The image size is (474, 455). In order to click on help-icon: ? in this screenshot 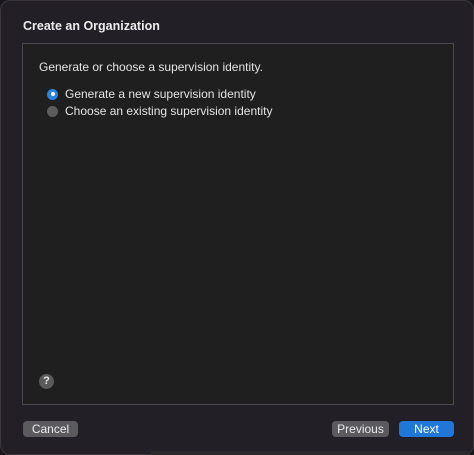, I will do `click(46, 381)`.